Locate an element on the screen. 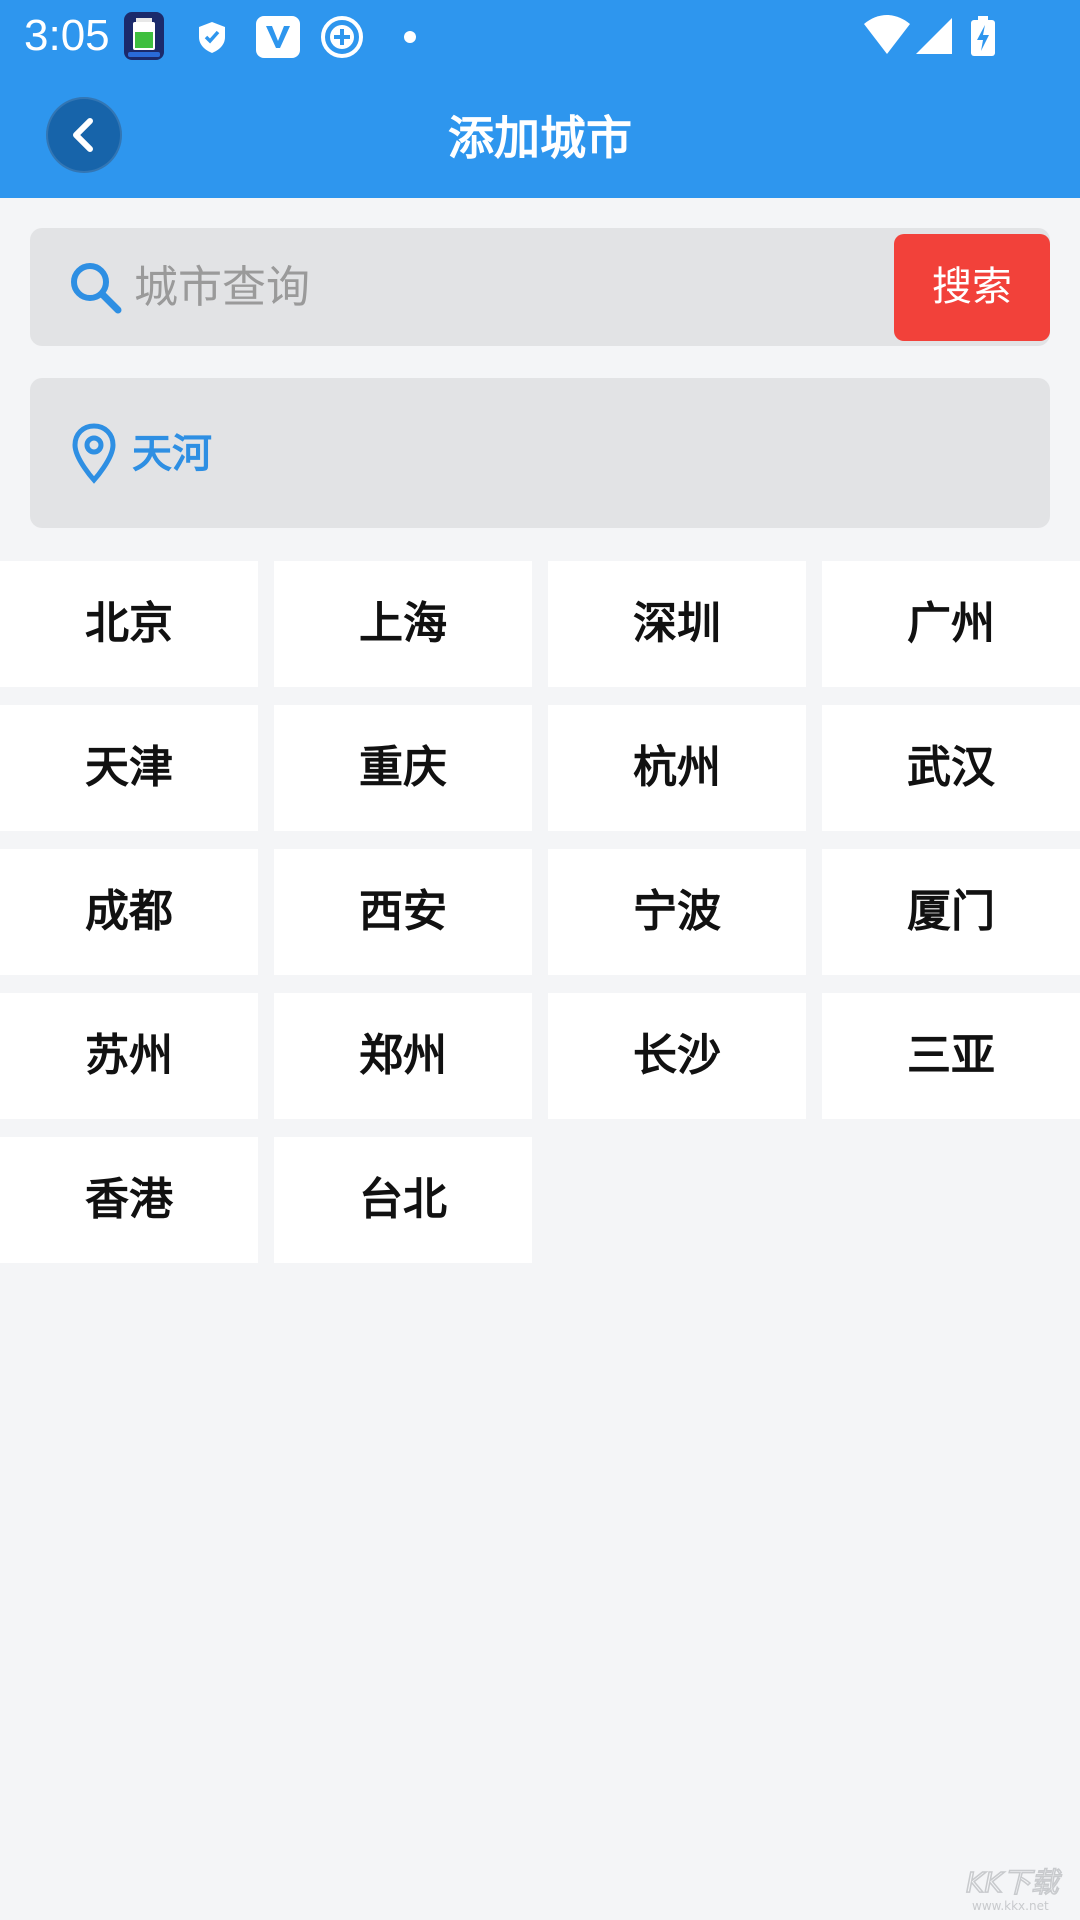  map-pin-icon is located at coordinates (94, 453).